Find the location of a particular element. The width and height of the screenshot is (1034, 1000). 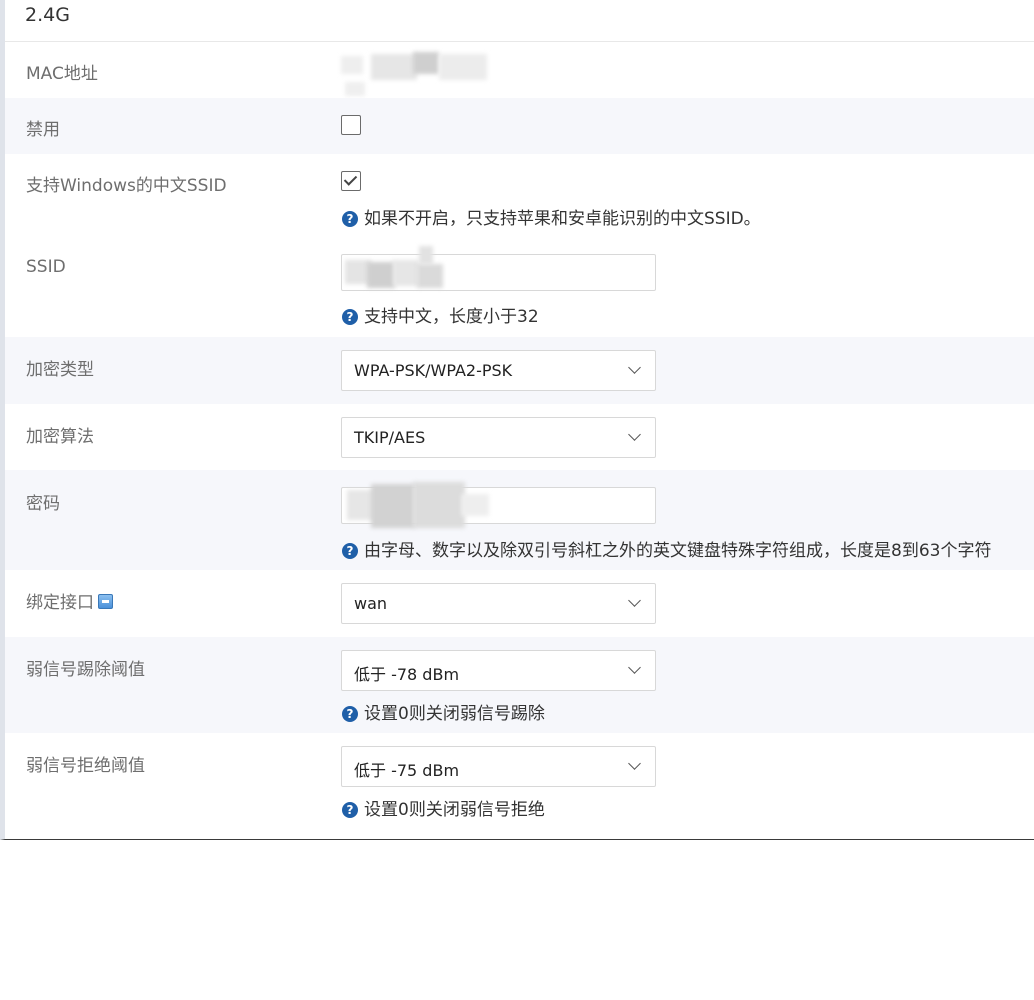

bind-interface-label: 绑定接口 is located at coordinates (69, 600).